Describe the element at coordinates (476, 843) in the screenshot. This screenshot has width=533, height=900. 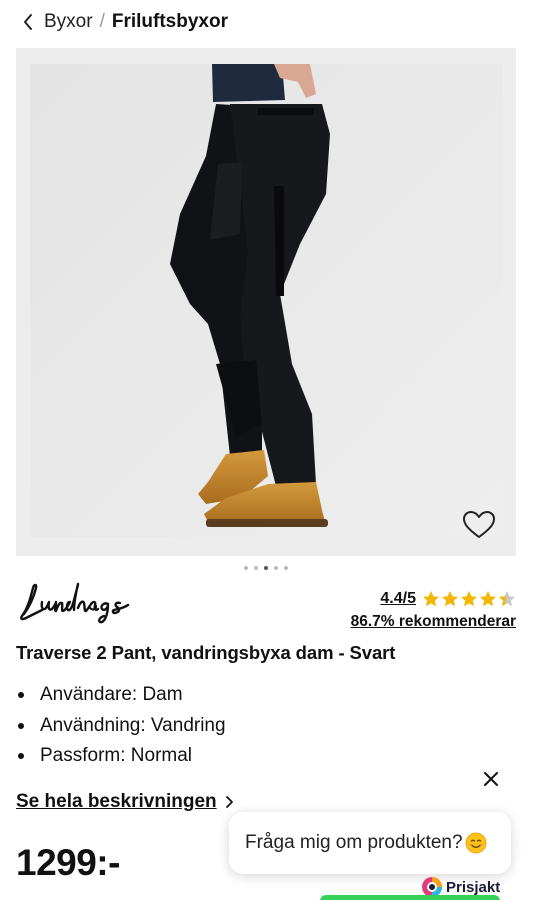
I see `smiling-face-icon` at that location.